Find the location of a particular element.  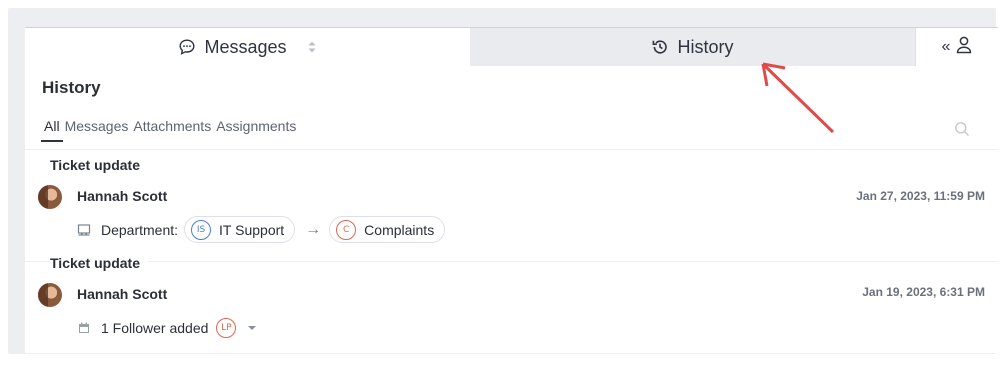

tab-bar: Messages History « is located at coordinates (511, 47).